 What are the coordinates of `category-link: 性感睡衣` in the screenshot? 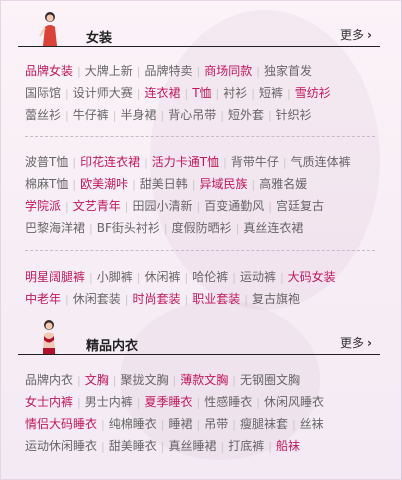 It's located at (228, 402).